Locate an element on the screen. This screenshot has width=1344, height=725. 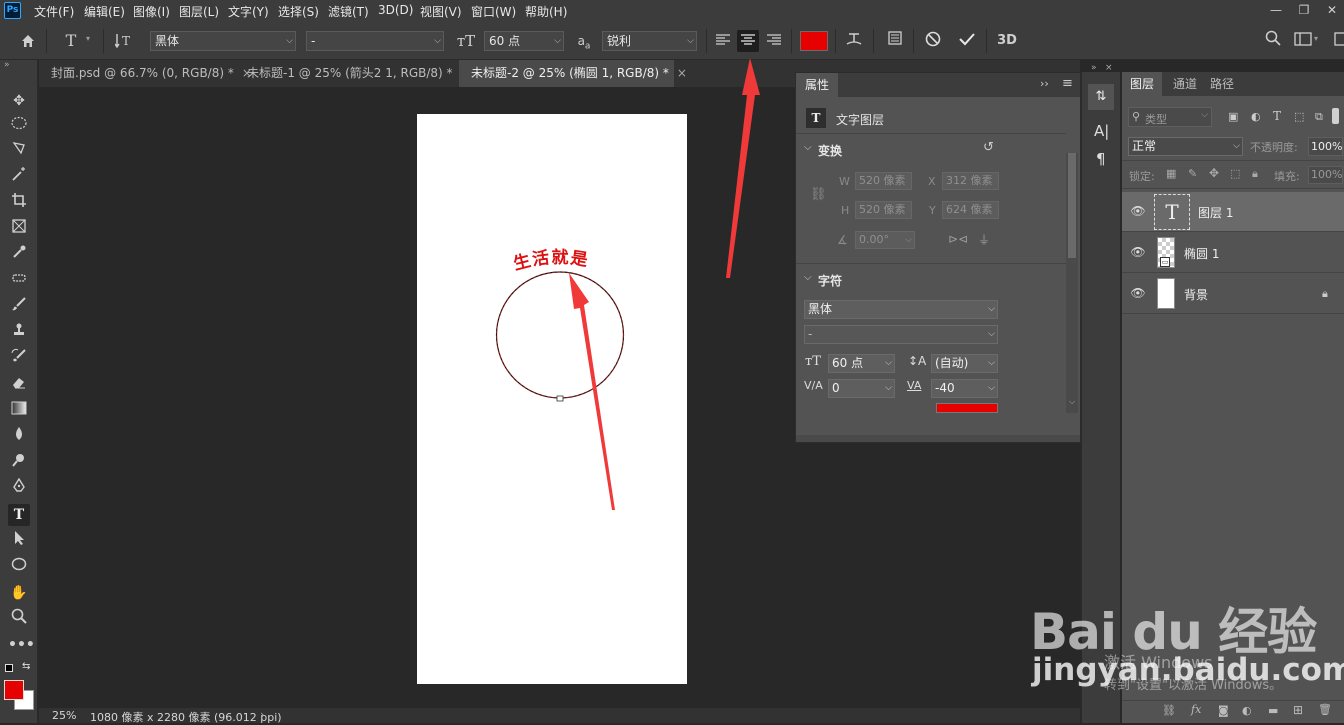
type-tool-preset-icon: T is located at coordinates (71, 41).